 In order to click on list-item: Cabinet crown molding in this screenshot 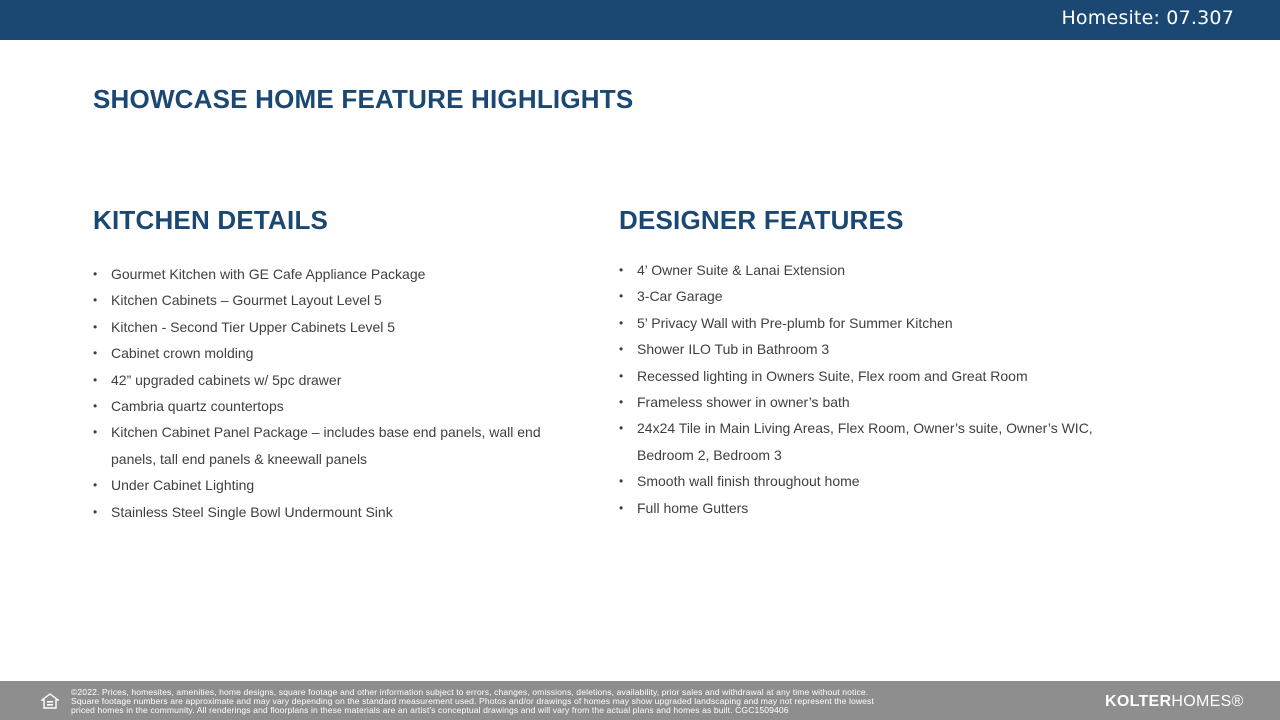, I will do `click(333, 353)`.